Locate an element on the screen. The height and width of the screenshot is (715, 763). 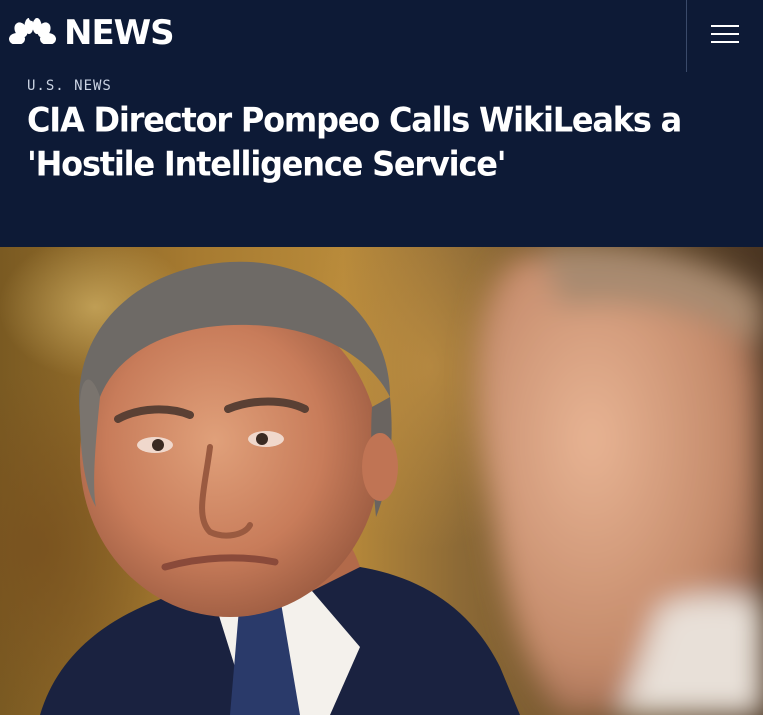
peacock-icon is located at coordinates (32, 33).